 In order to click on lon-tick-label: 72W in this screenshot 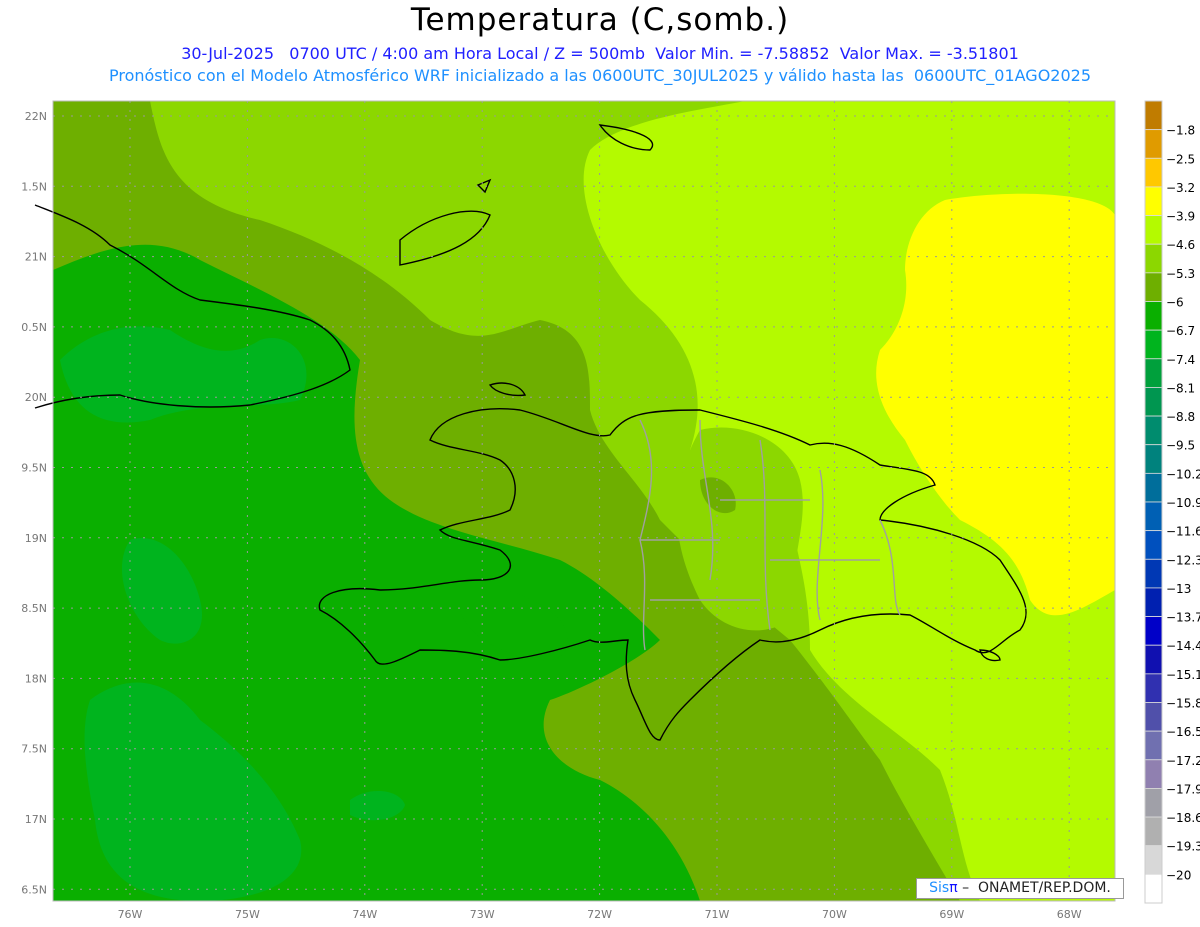, I will do `click(599, 914)`.